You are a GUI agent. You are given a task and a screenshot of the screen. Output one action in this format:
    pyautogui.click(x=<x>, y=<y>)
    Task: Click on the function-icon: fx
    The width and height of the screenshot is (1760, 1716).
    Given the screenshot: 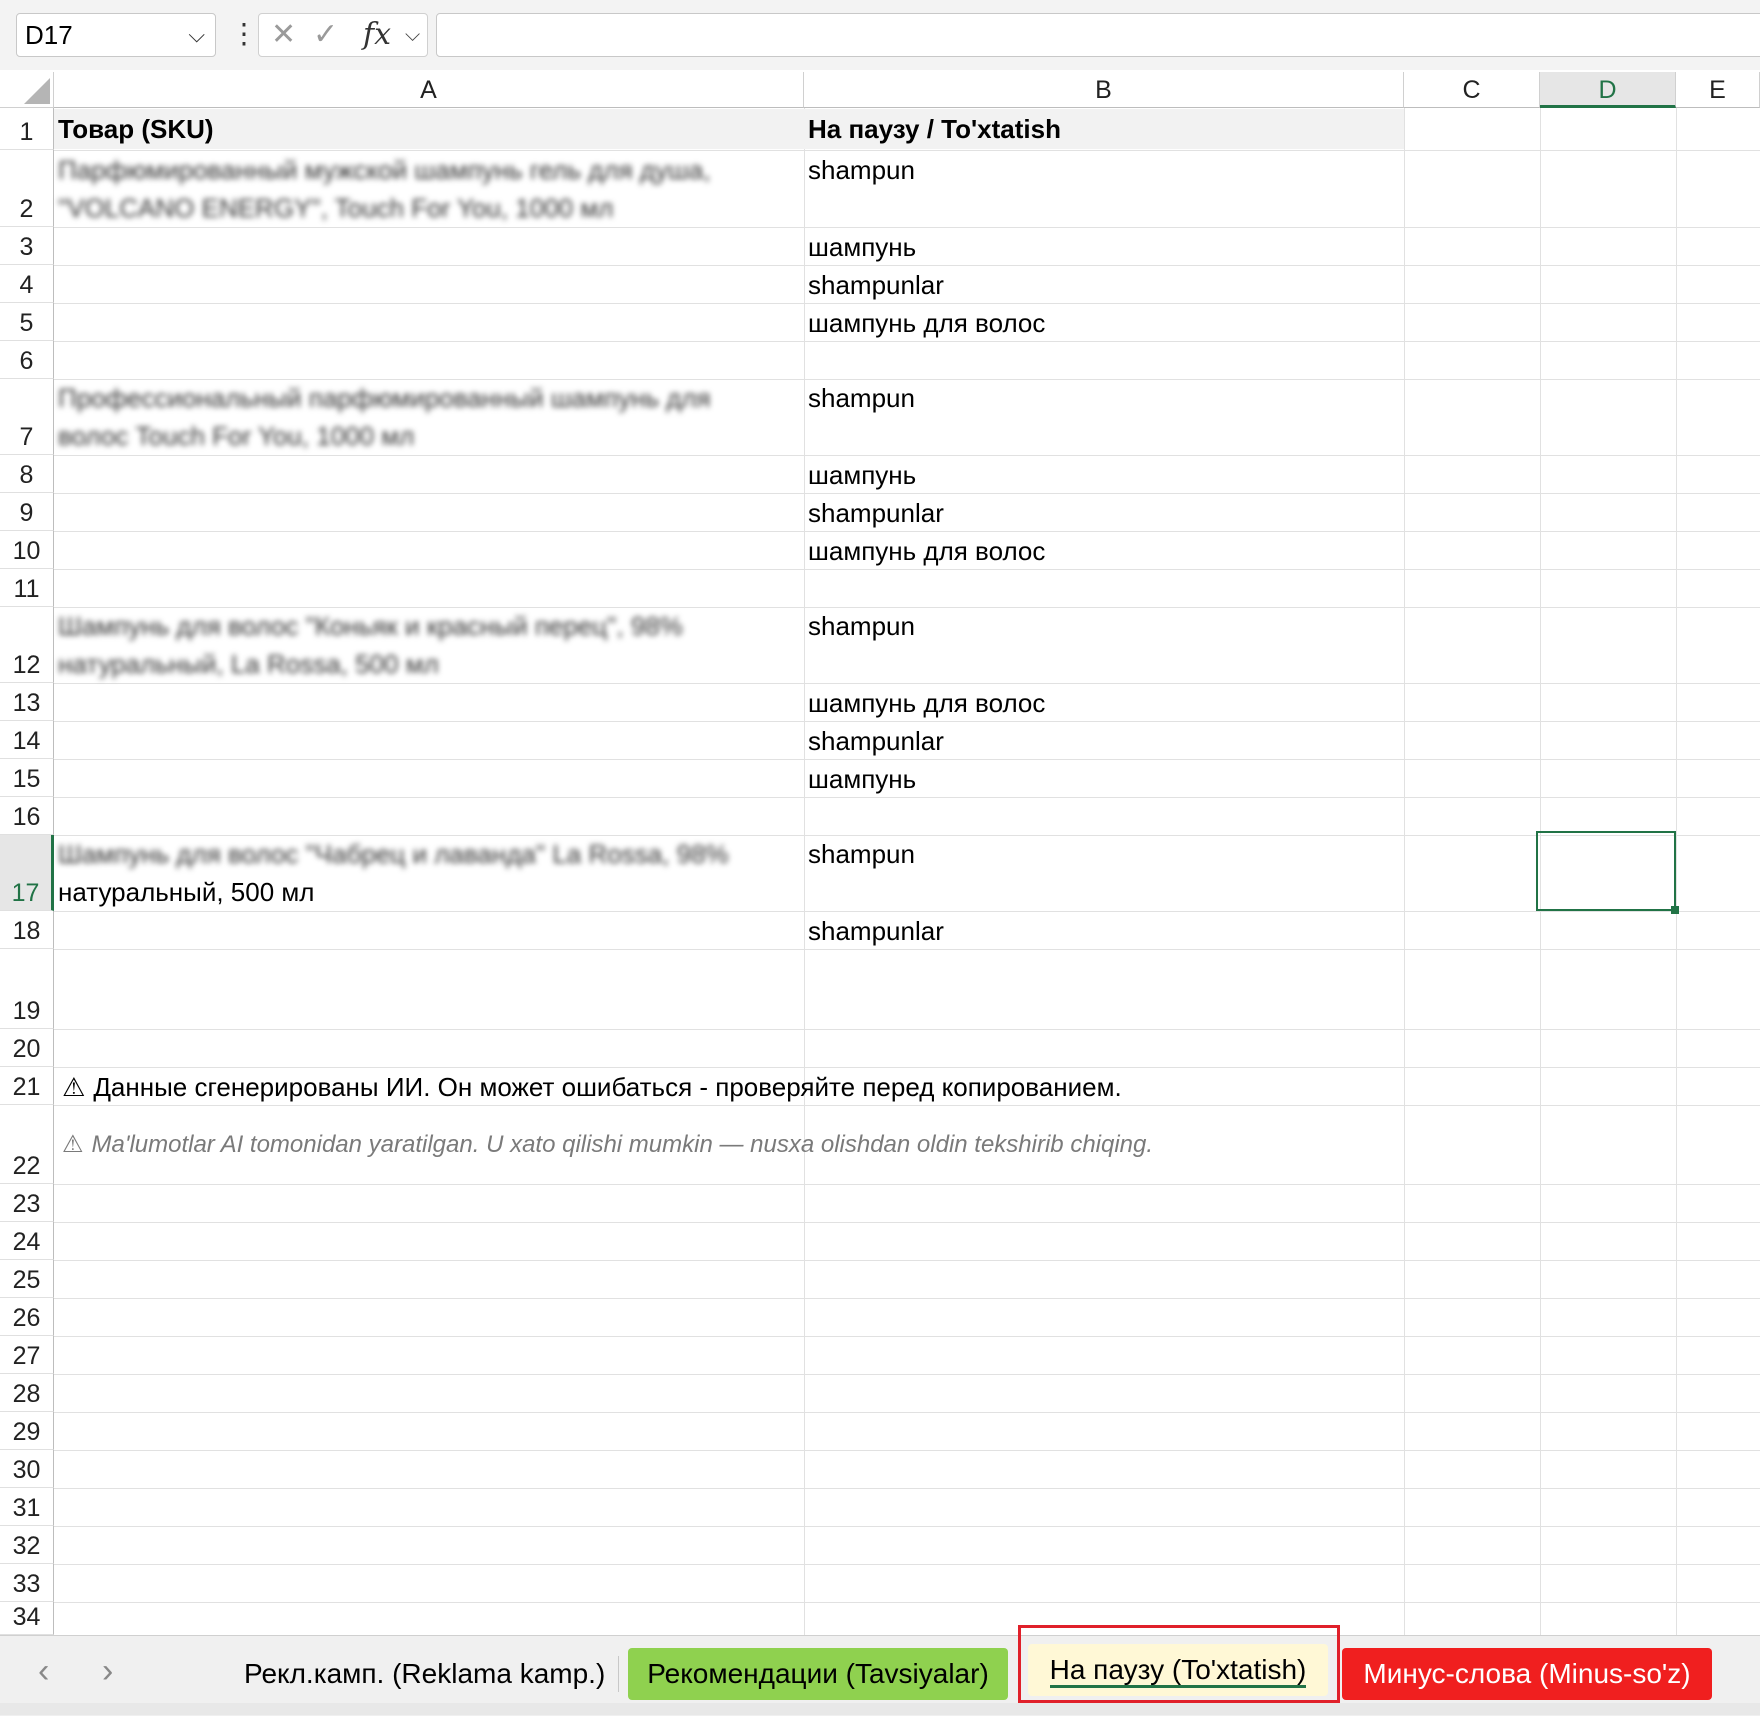 What is the action you would take?
    pyautogui.click(x=377, y=35)
    